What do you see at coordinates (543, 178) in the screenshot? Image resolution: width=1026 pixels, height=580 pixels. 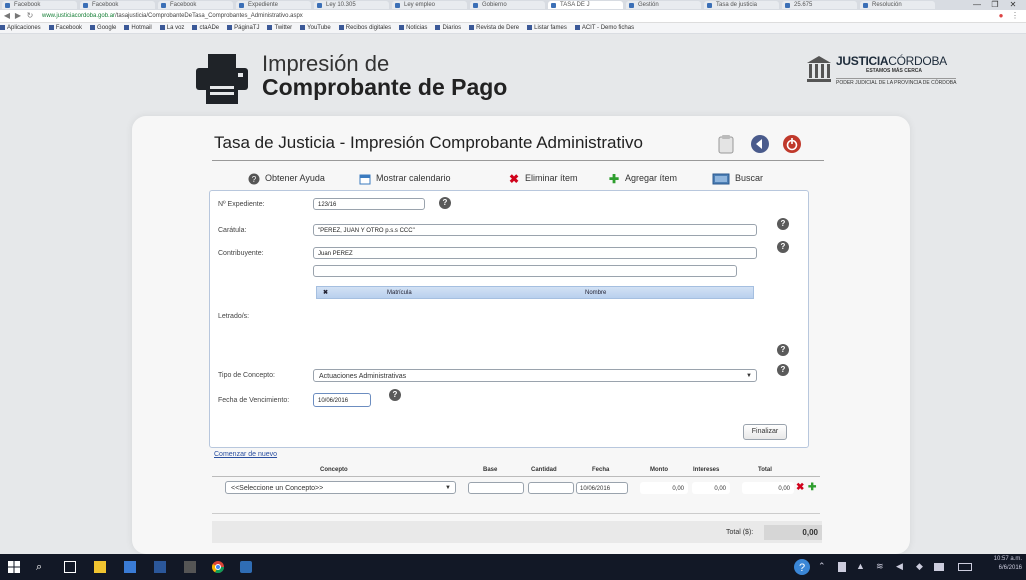 I see `delete-item-button: ✖ Eliminar ítem` at bounding box center [543, 178].